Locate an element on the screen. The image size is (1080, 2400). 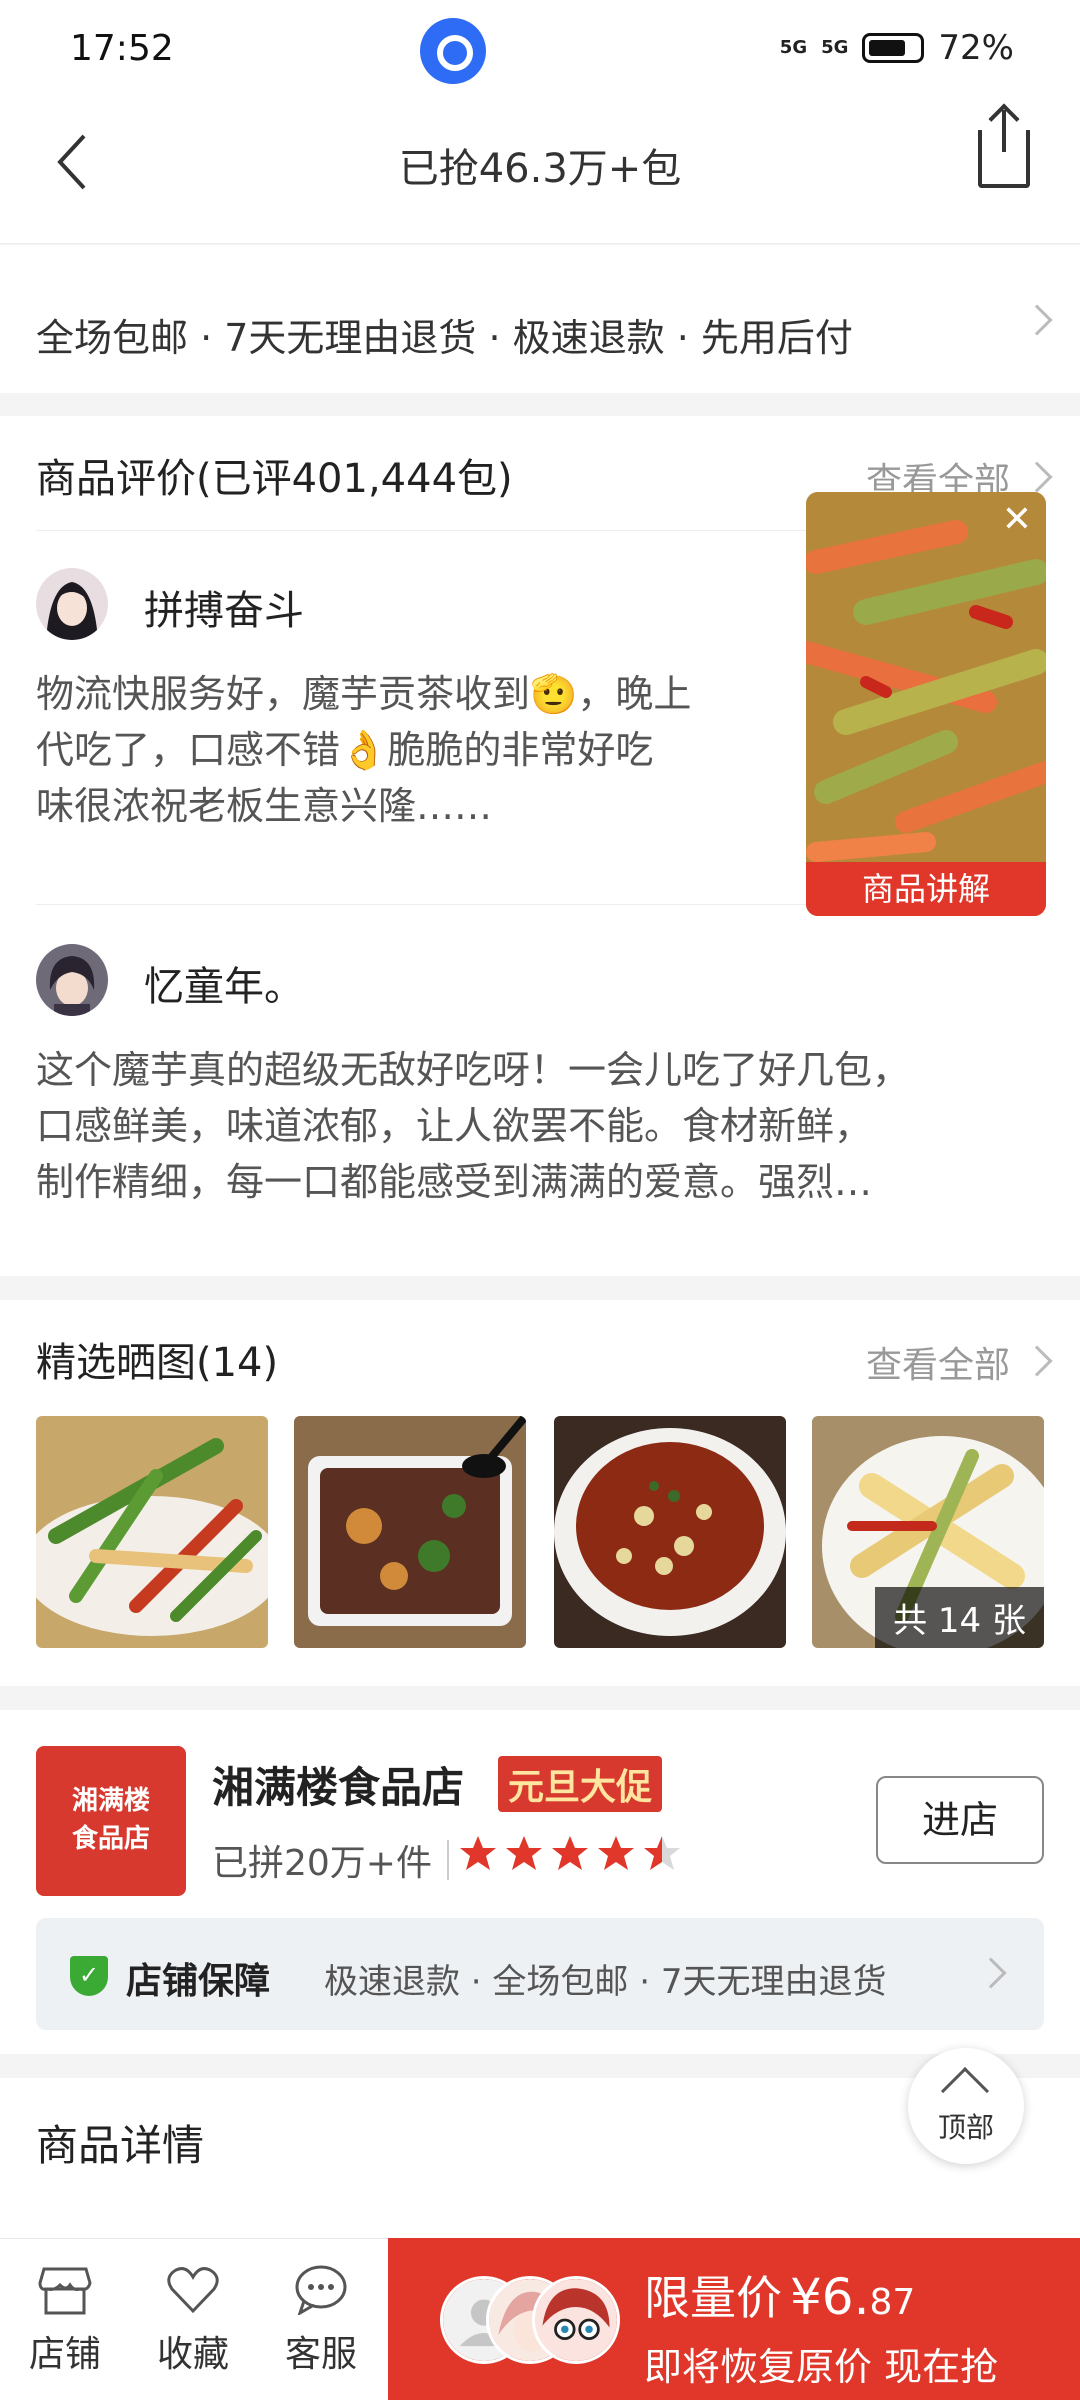
shop-guarantee-items: 极速退款 · 全场包邮 · 7天无理由退货 is located at coordinates (605, 1982).